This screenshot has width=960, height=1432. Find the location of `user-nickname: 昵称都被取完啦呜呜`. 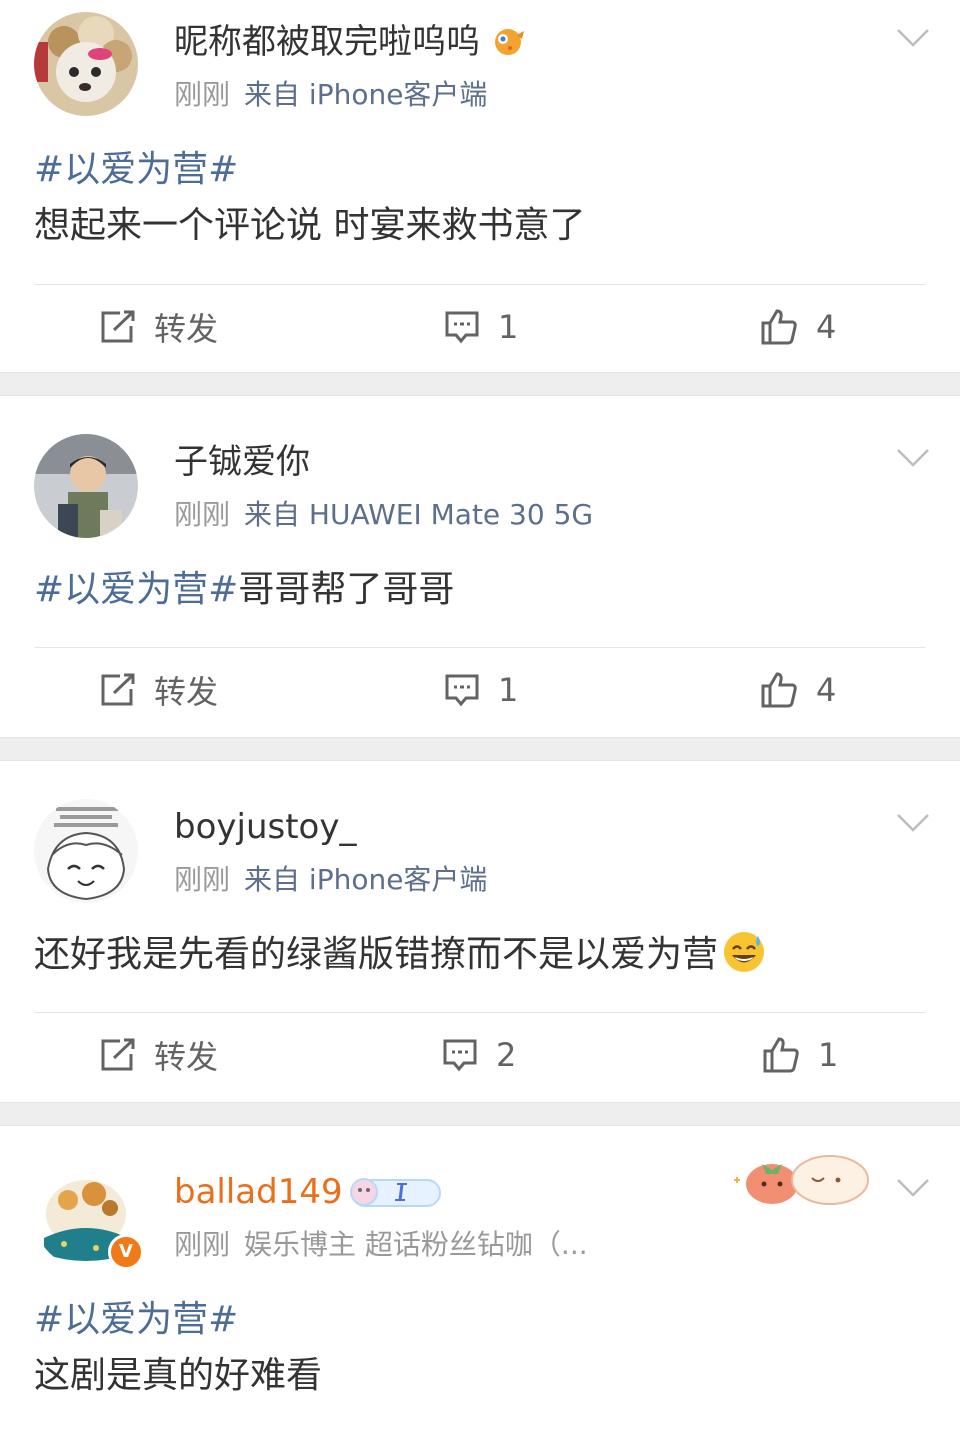

user-nickname: 昵称都被取完啦呜呜 is located at coordinates (350, 42).